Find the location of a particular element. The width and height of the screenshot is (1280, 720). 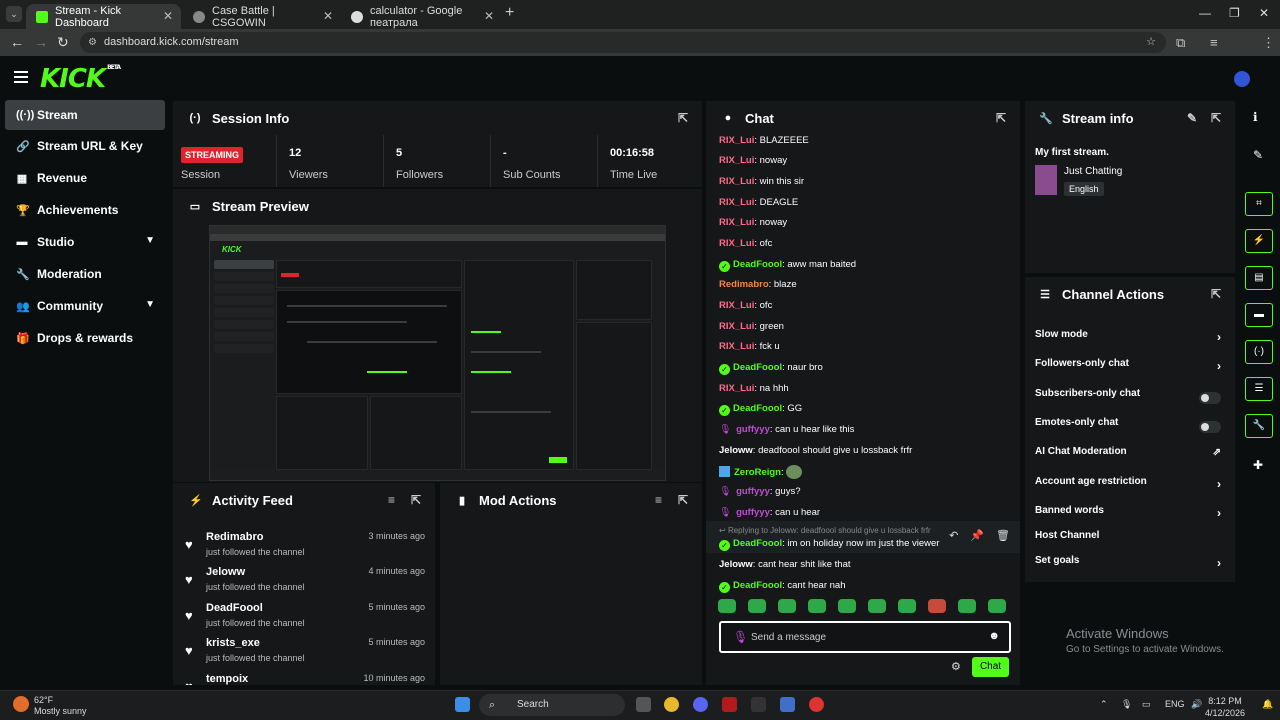

stream-preview-video: KICK is located at coordinates (437, 353).